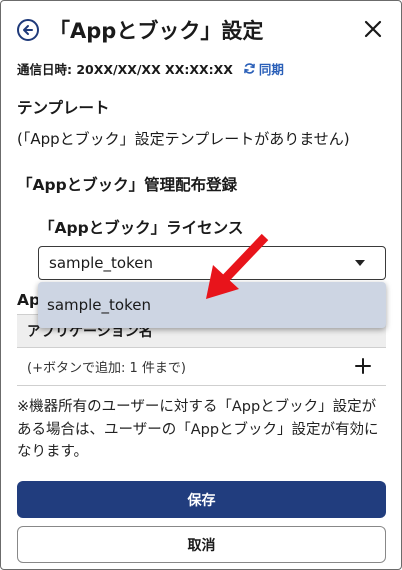 The image size is (402, 570). Describe the element at coordinates (360, 263) in the screenshot. I see `caret-down-icon` at that location.